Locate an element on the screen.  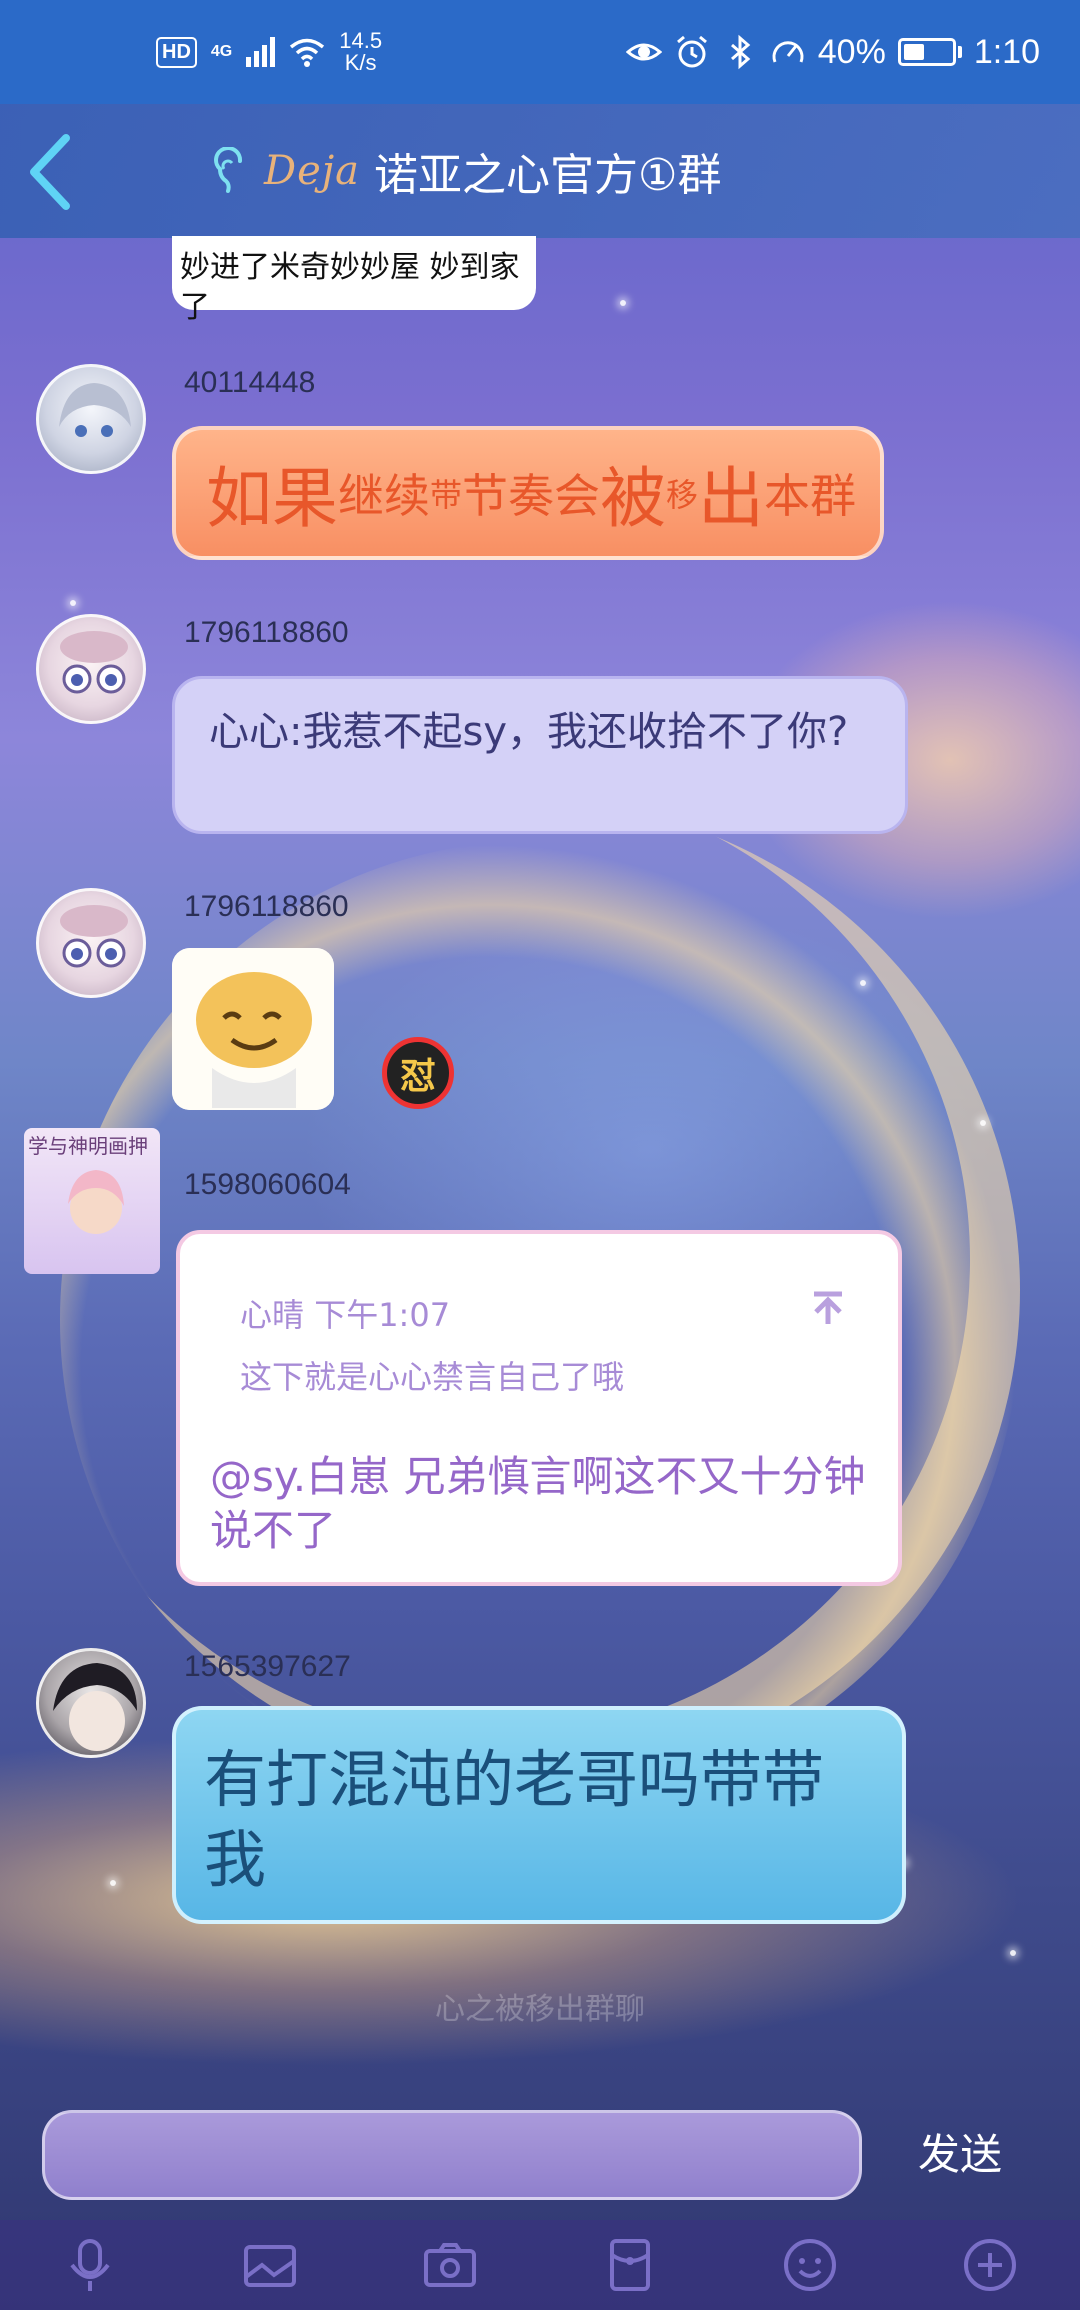
deja-logo: Deja is located at coordinates (312, 171).